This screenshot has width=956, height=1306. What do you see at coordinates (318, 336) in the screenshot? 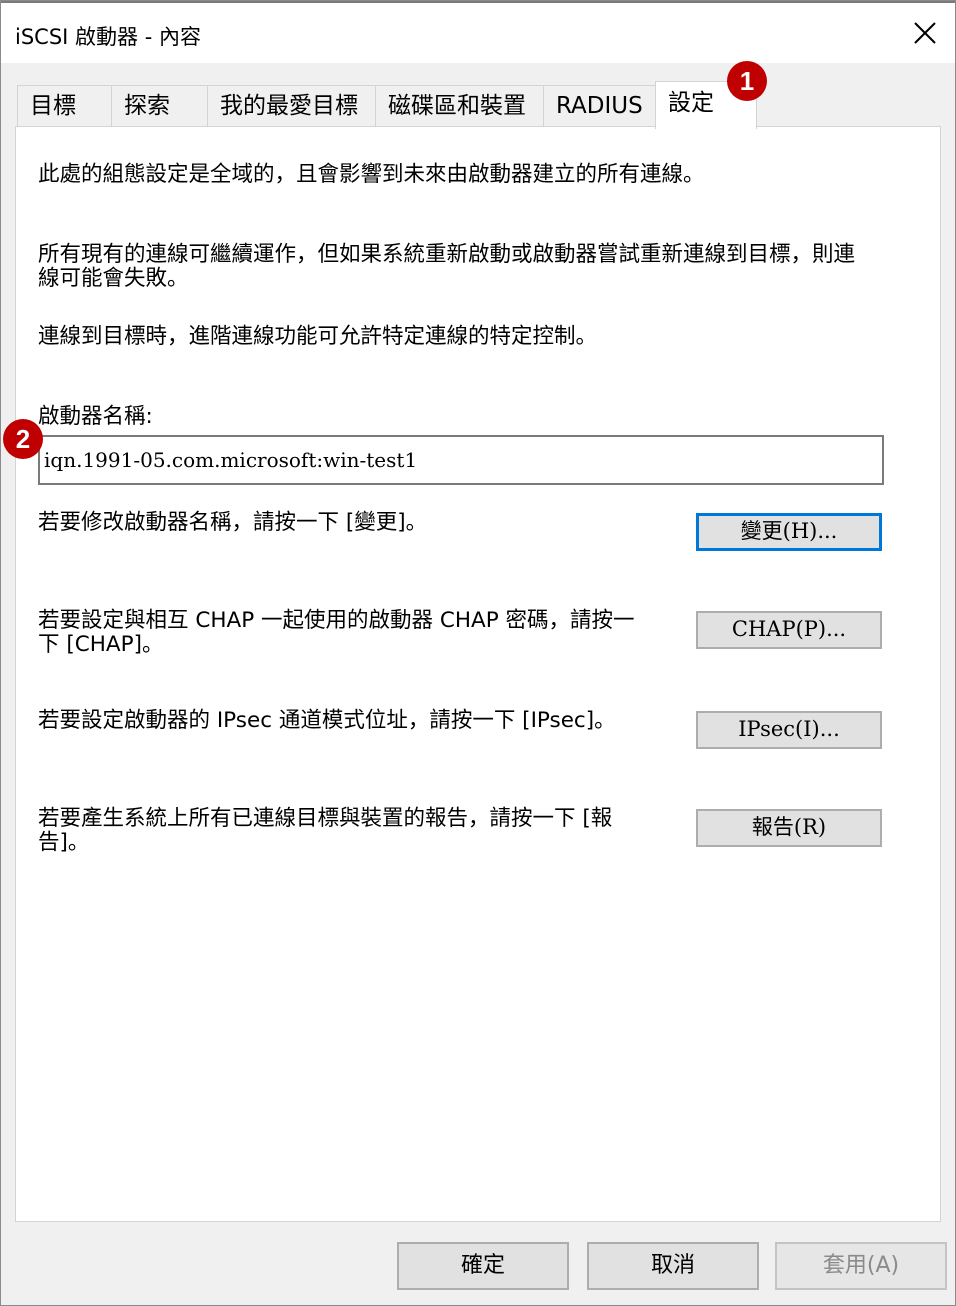
I see `intro-text-advanced: 連線到目標時，進階連線功能可允許特定連線的特定控制。` at bounding box center [318, 336].